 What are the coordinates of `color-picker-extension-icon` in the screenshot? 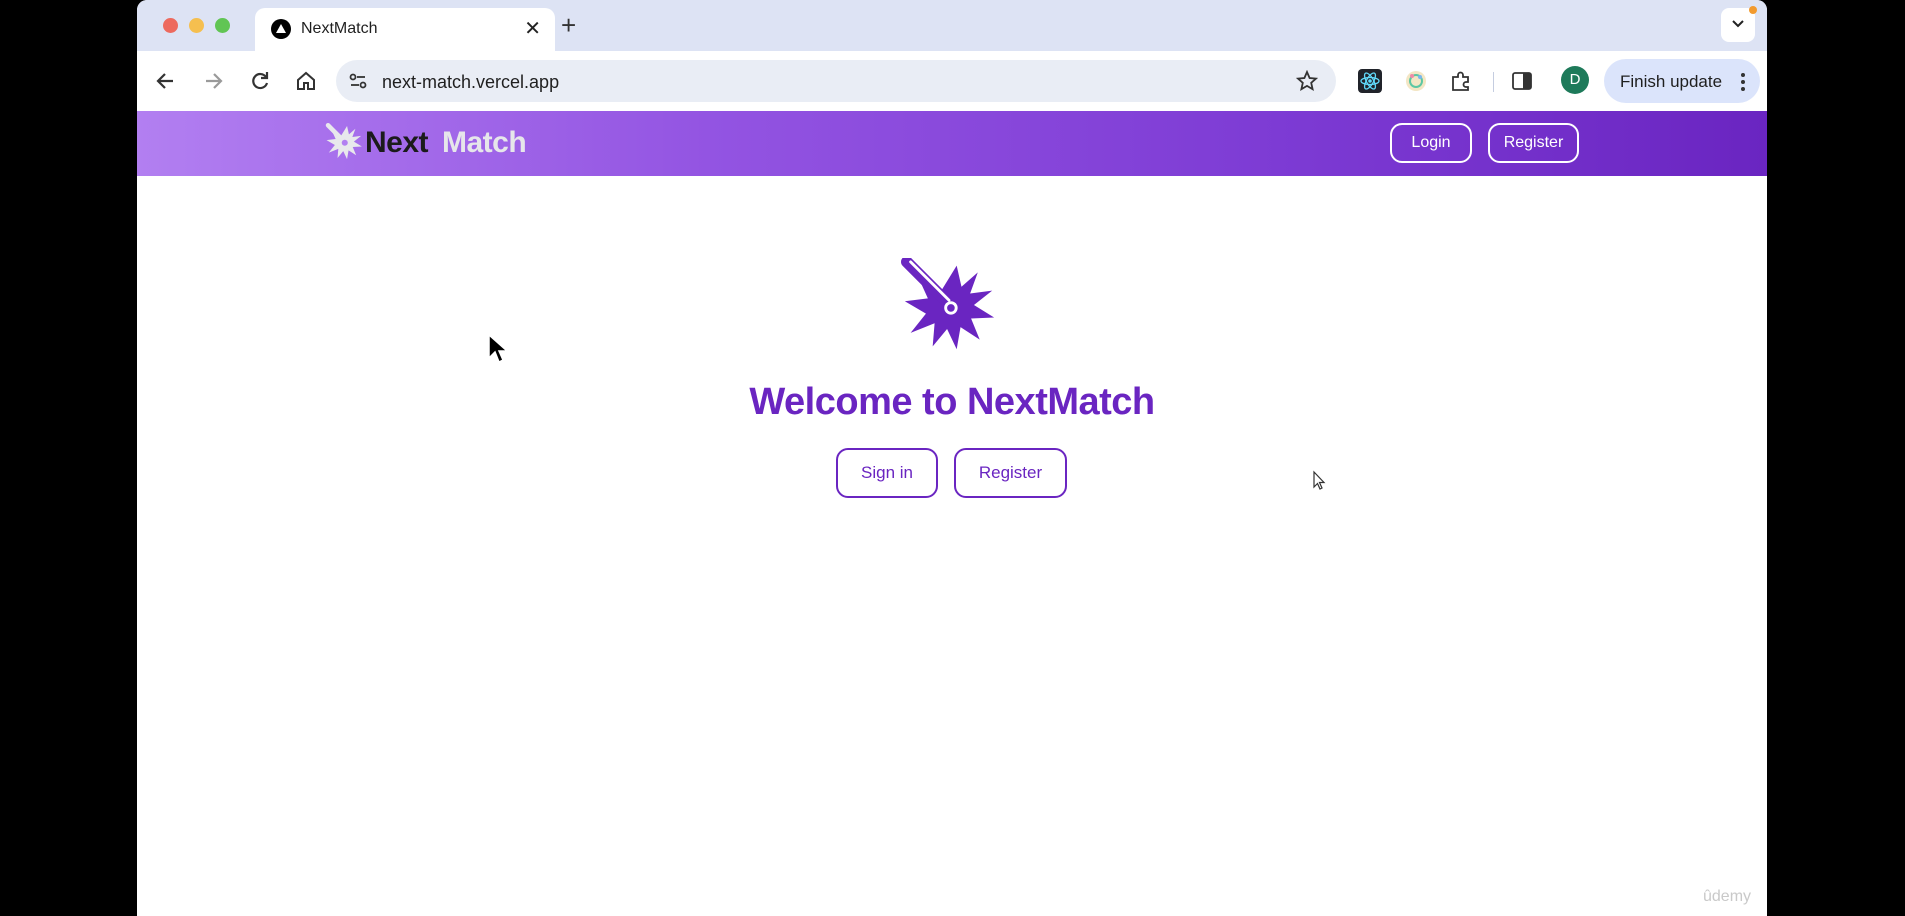 It's located at (1416, 81).